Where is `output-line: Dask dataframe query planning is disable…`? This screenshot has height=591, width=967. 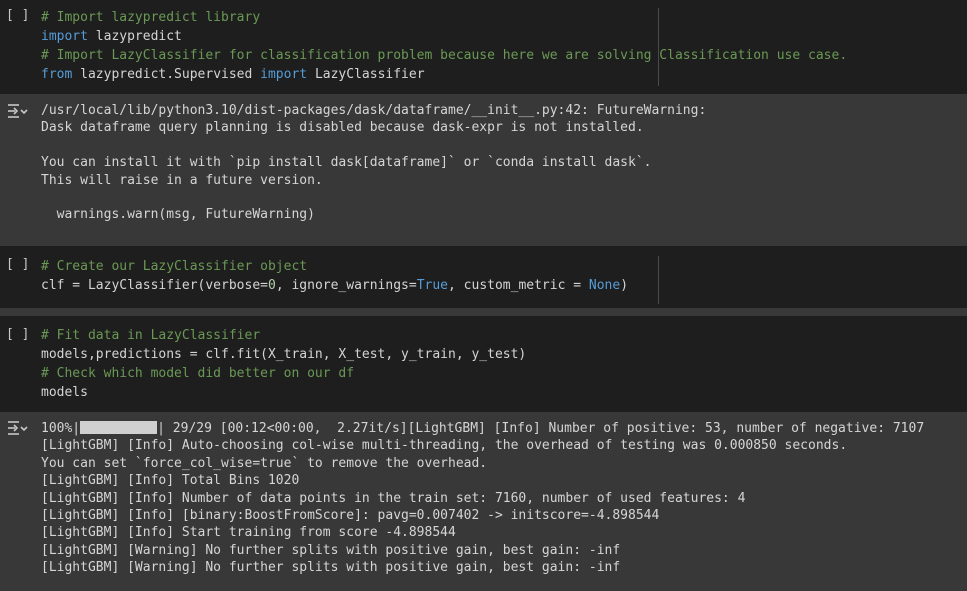
output-line: Dask dataframe query planning is disable… is located at coordinates (342, 128).